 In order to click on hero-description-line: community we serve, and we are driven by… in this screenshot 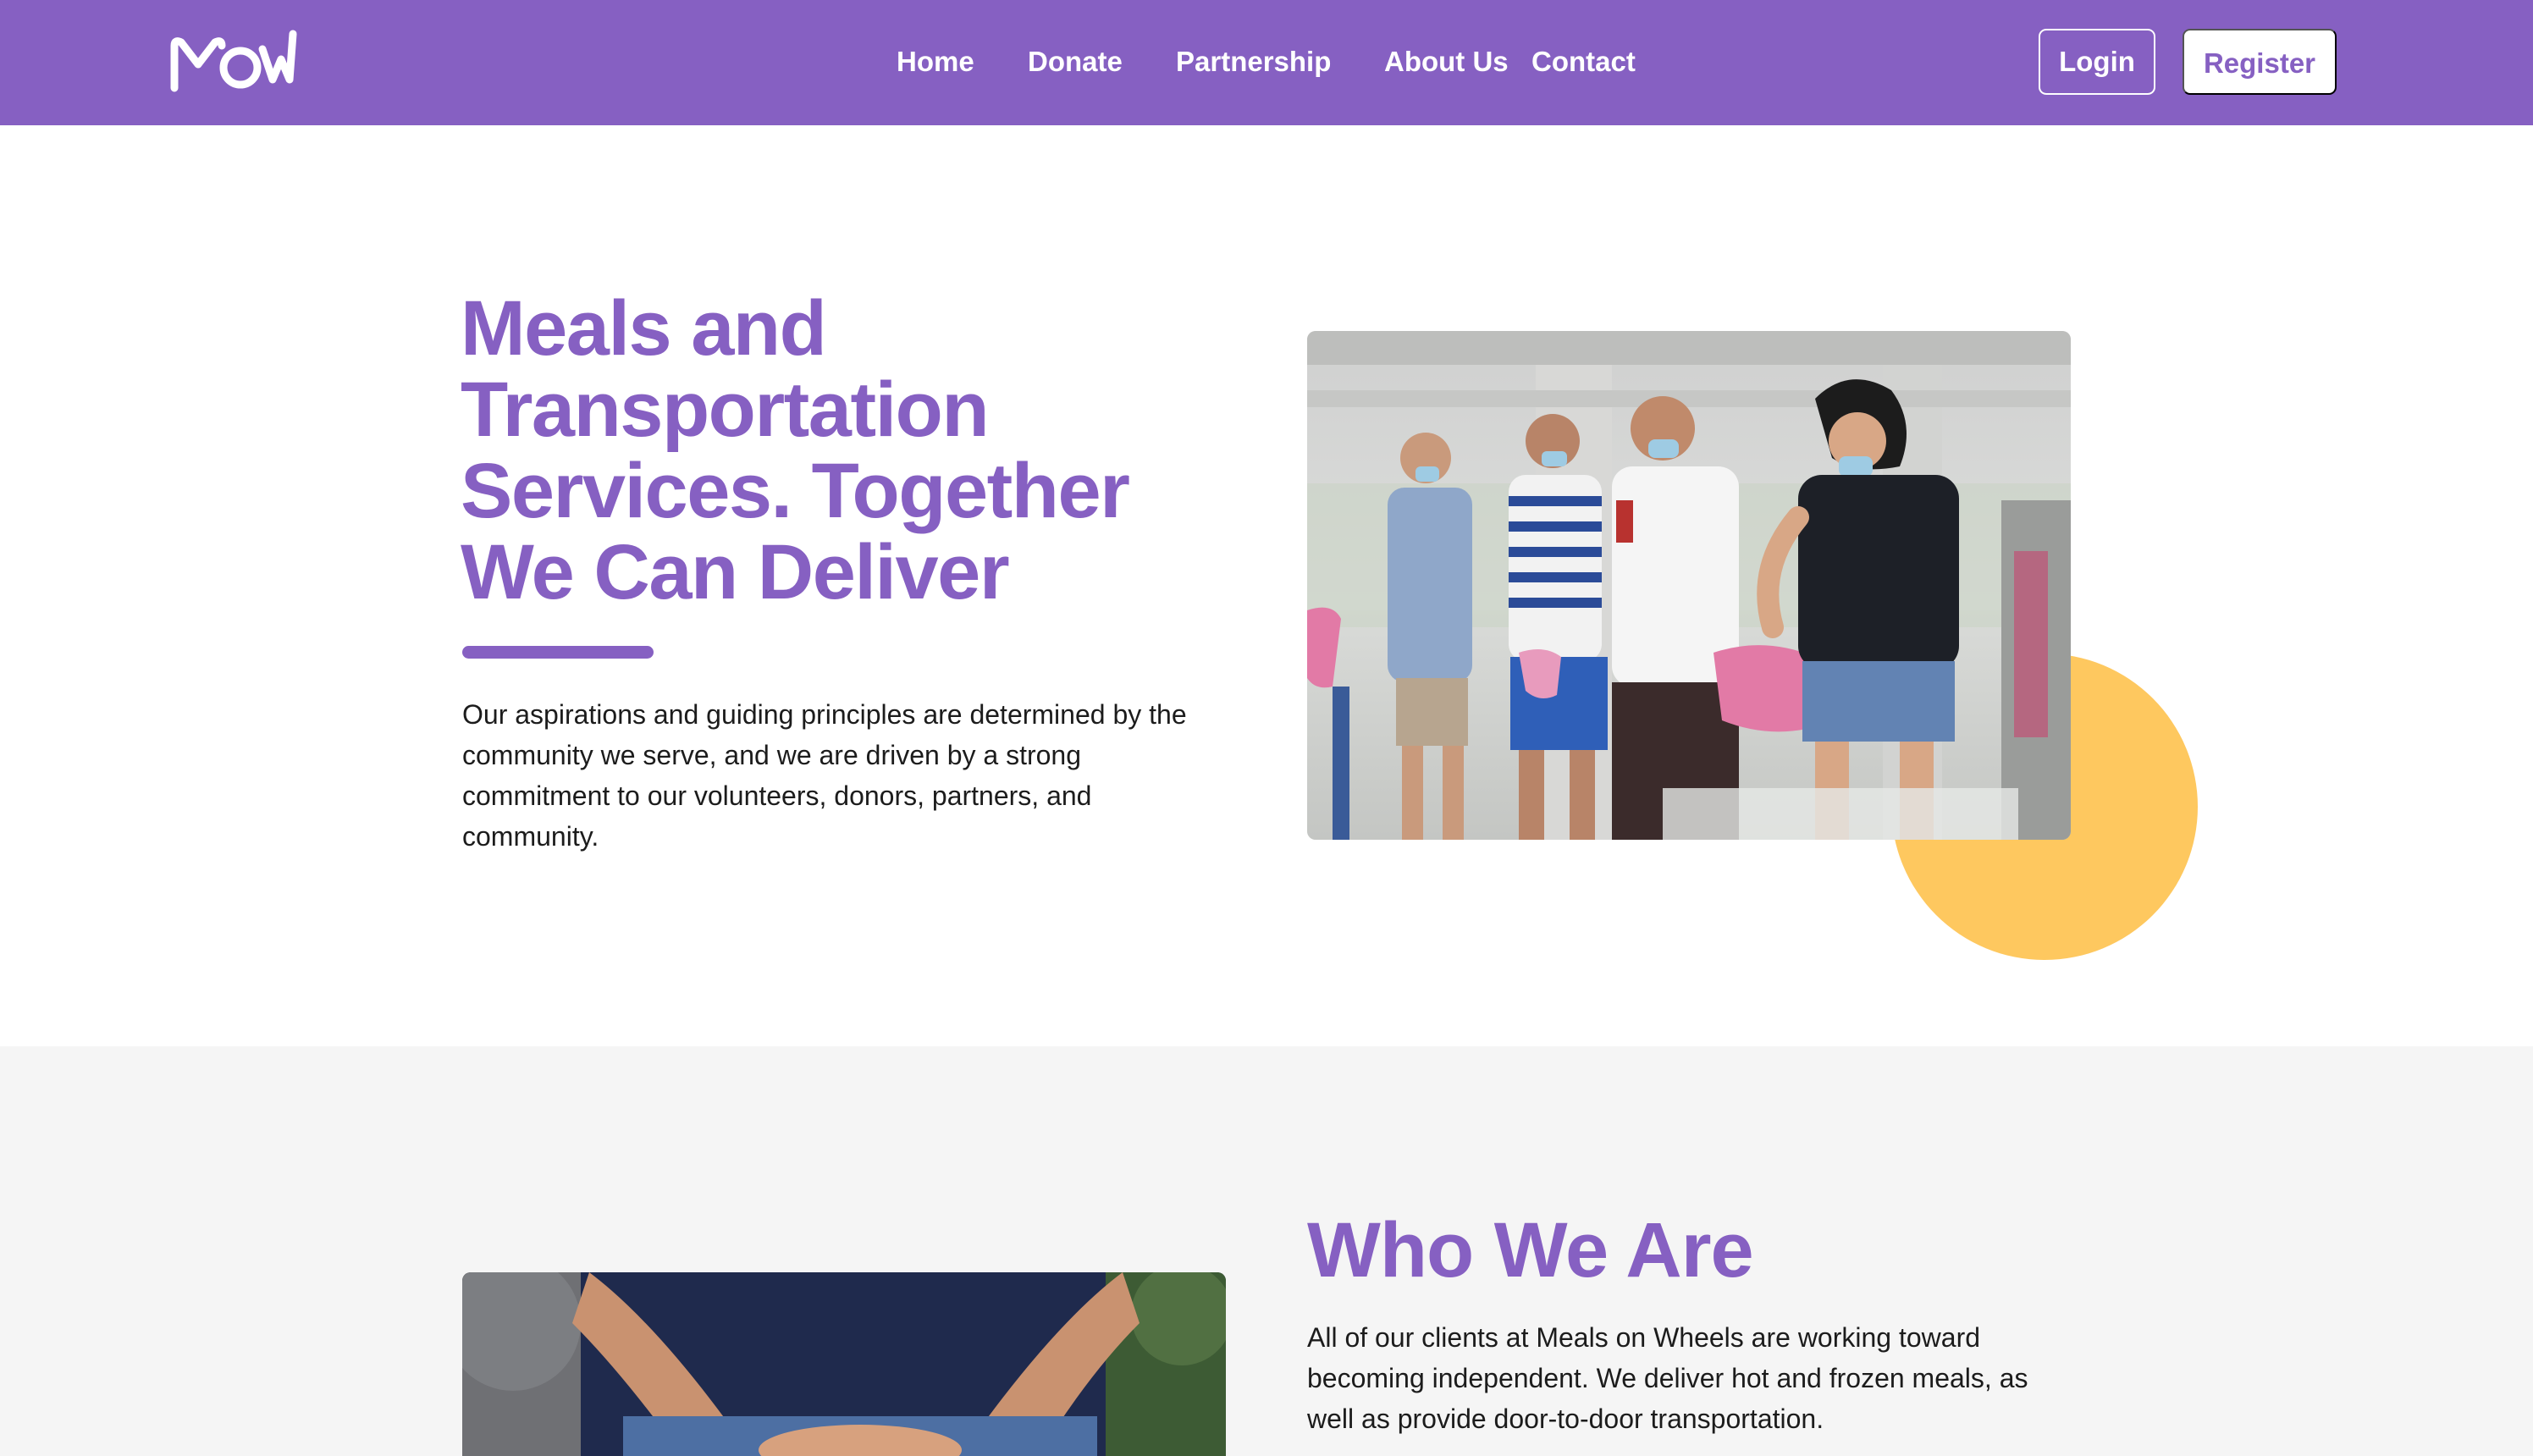, I will do `click(771, 755)`.